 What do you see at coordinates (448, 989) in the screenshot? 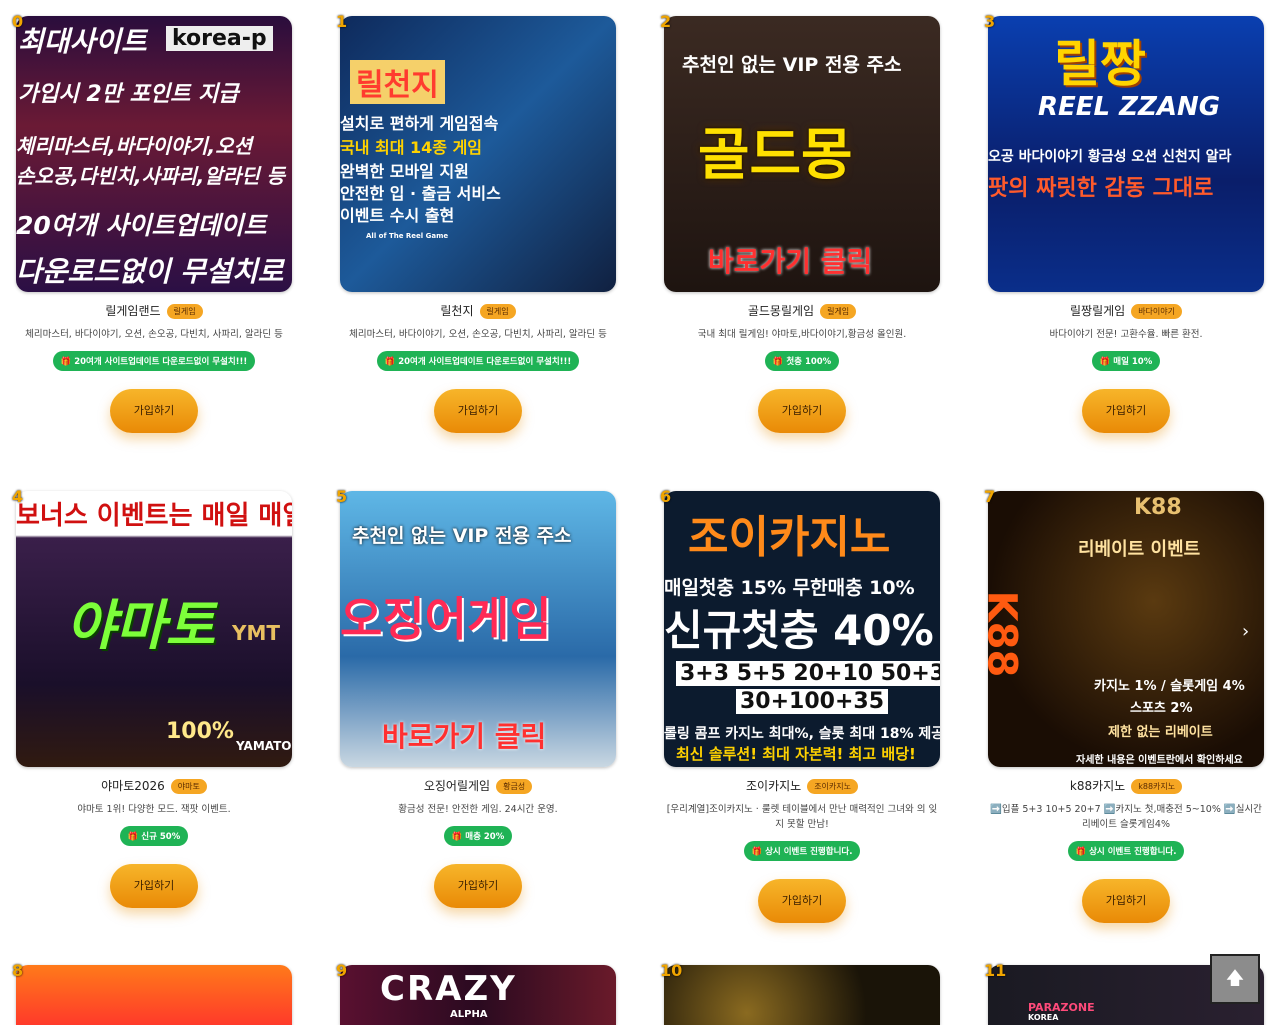
I see `banner-text: CRAZY` at bounding box center [448, 989].